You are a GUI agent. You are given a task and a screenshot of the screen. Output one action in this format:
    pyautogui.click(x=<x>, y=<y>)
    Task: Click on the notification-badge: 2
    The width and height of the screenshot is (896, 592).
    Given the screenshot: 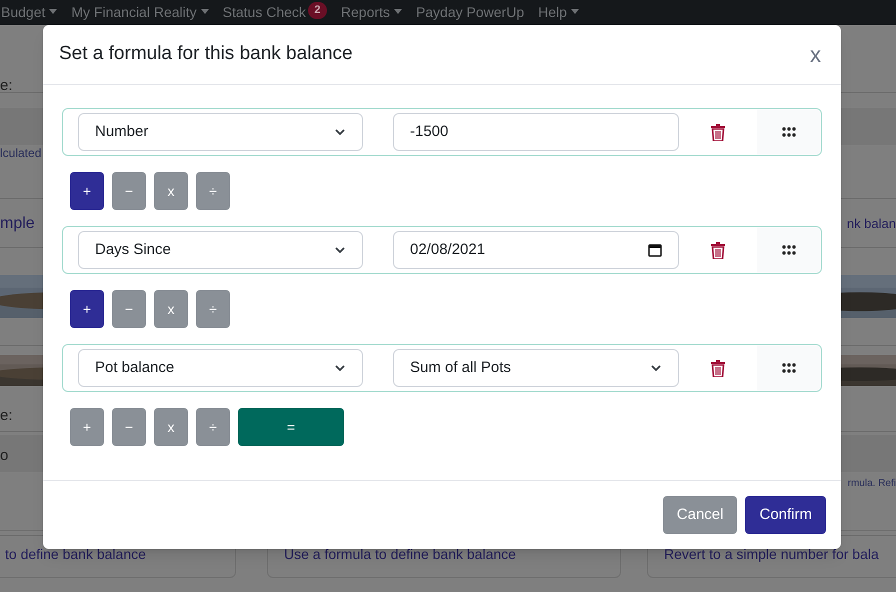 What is the action you would take?
    pyautogui.click(x=317, y=10)
    